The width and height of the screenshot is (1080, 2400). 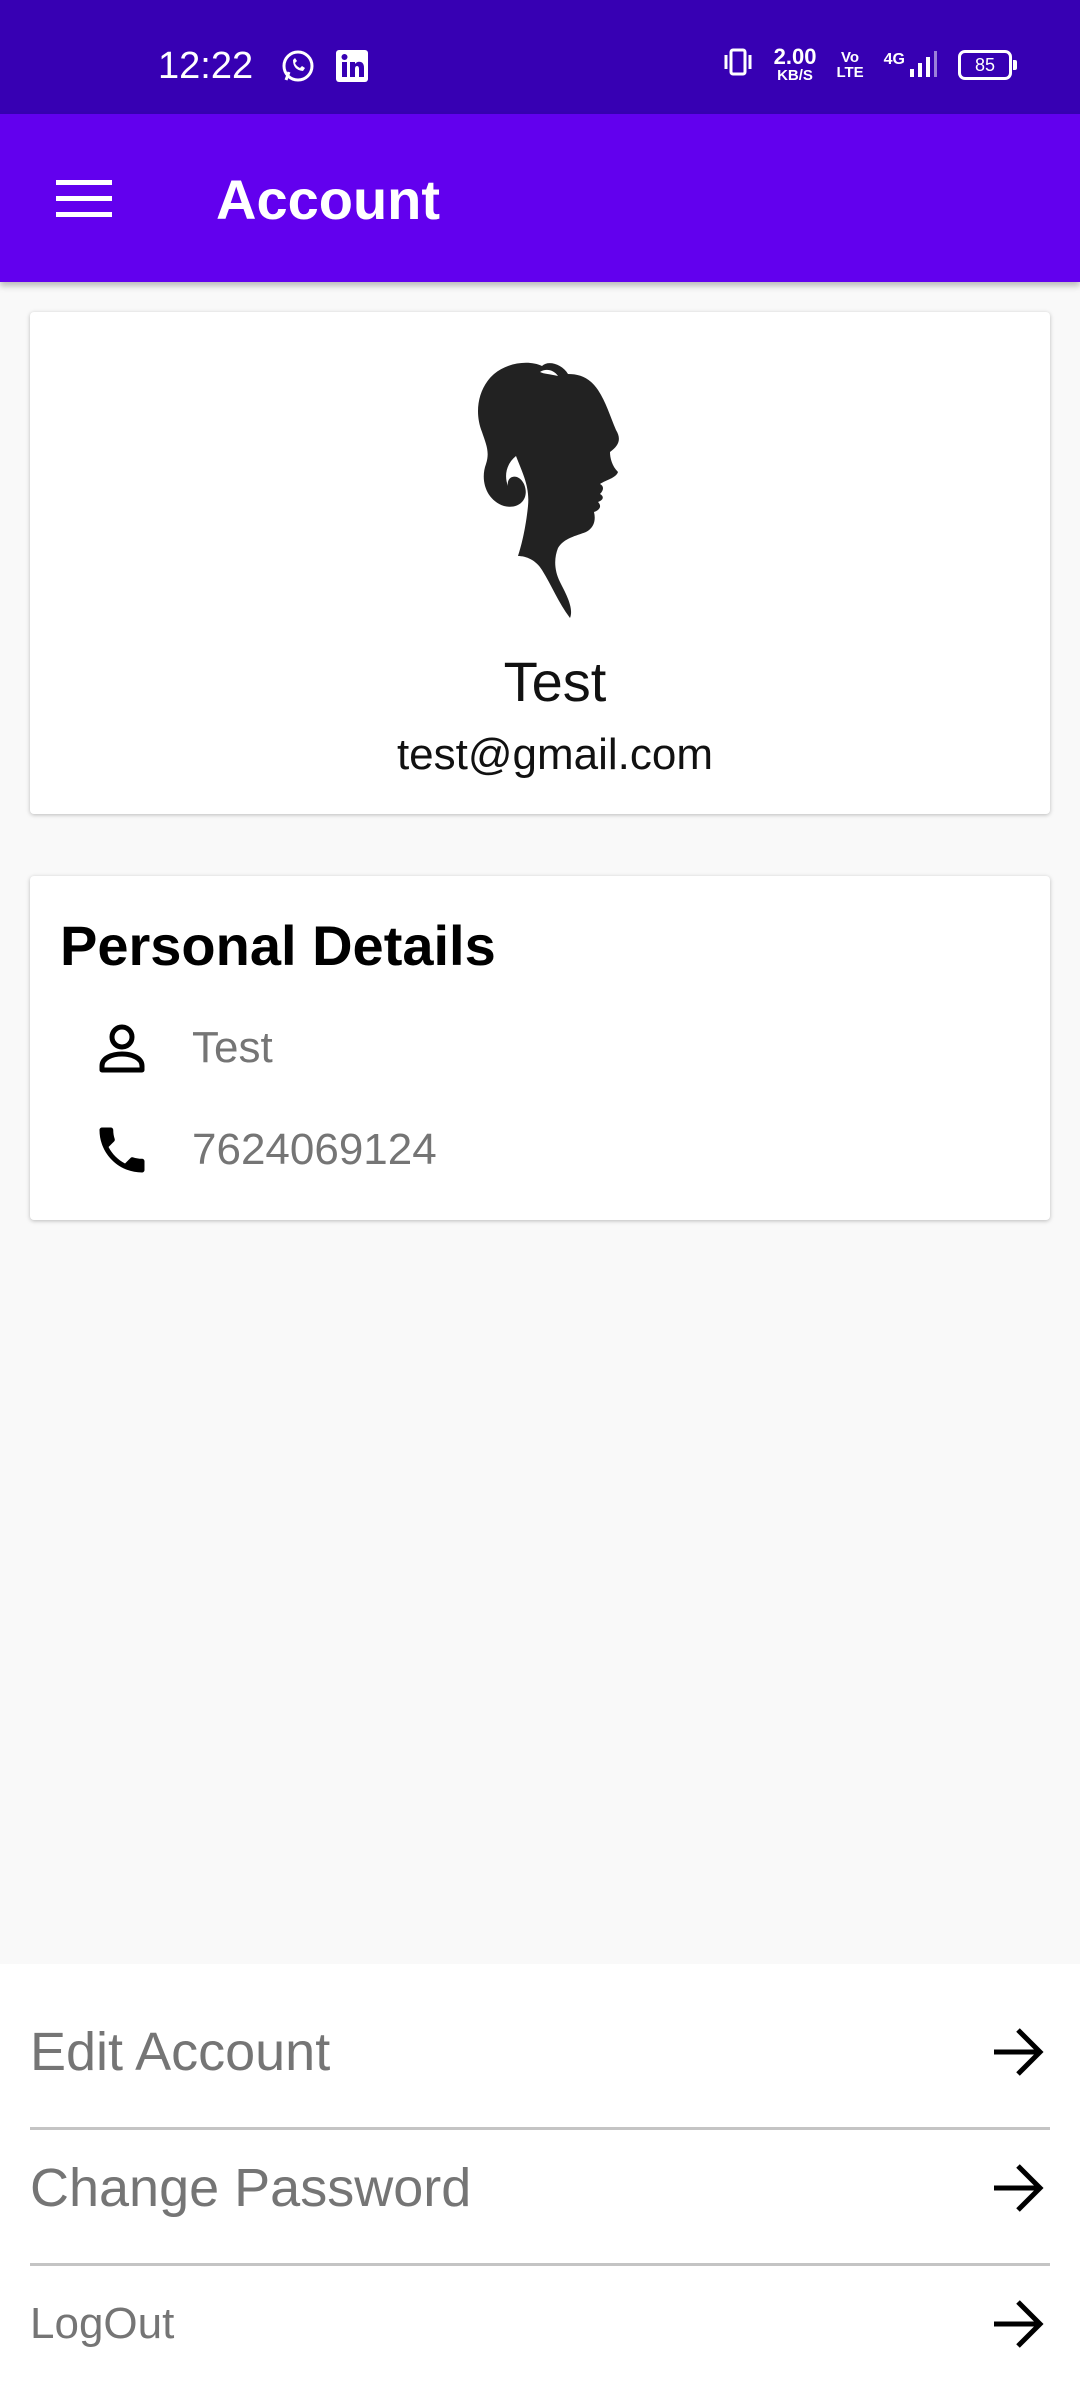 I want to click on profile-email: test@gmail.com, so click(x=555, y=754).